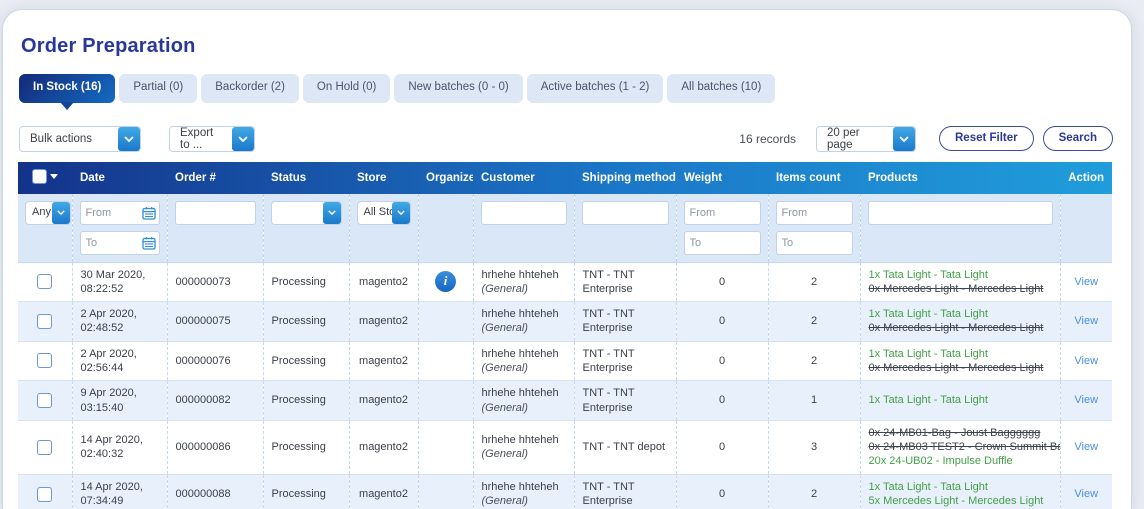 The image size is (1144, 509). Describe the element at coordinates (524, 213) in the screenshot. I see `customer-input` at that location.